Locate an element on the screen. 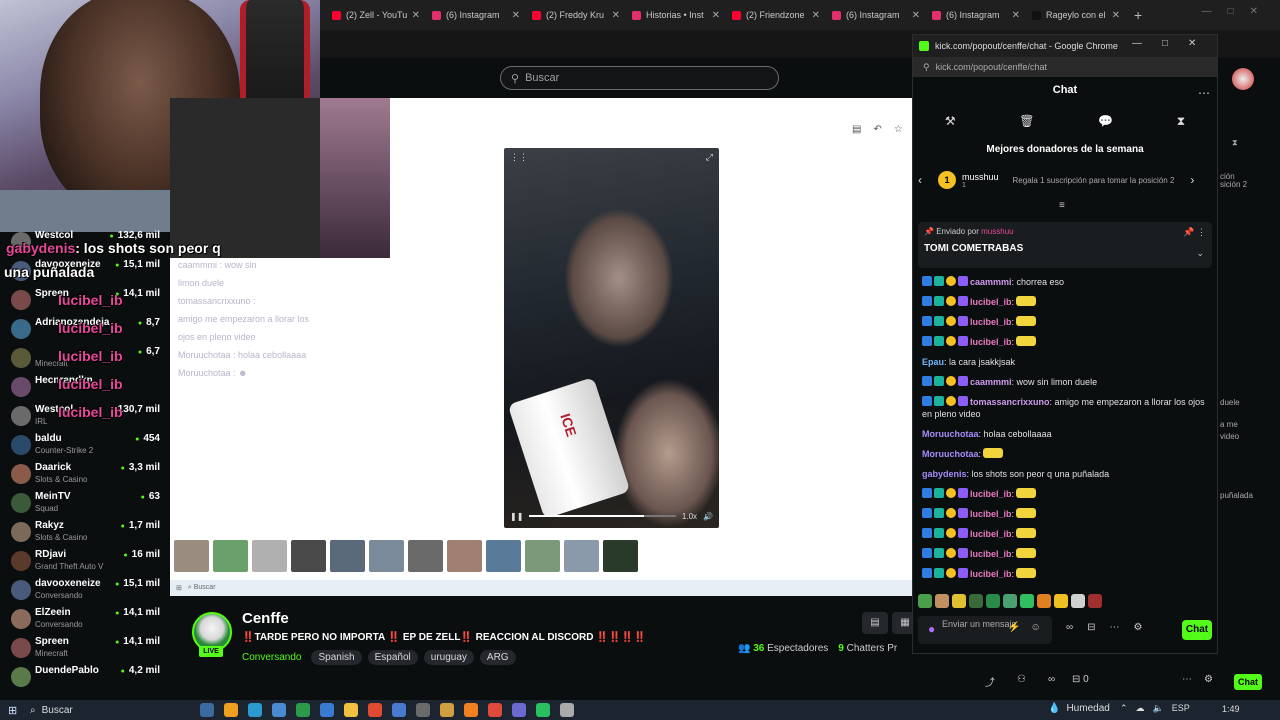 Image resolution: width=1280 pixels, height=720 pixels. chat-message: caammmi: wow sin limon duele is located at coordinates (1066, 382).